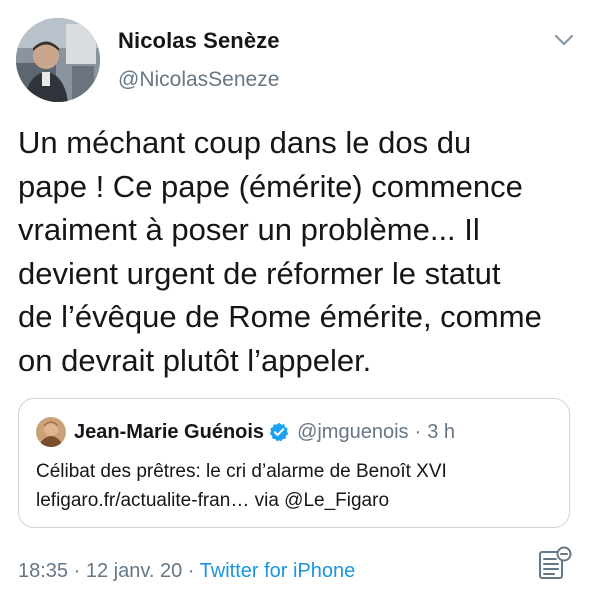 The width and height of the screenshot is (591, 600). What do you see at coordinates (58, 60) in the screenshot?
I see `author-avatar` at bounding box center [58, 60].